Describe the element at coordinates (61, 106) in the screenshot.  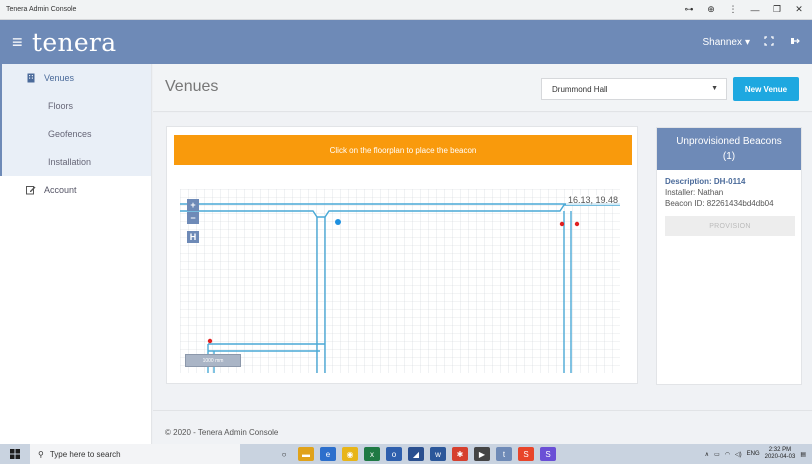
I see `sidebar-item-label: Floors` at that location.